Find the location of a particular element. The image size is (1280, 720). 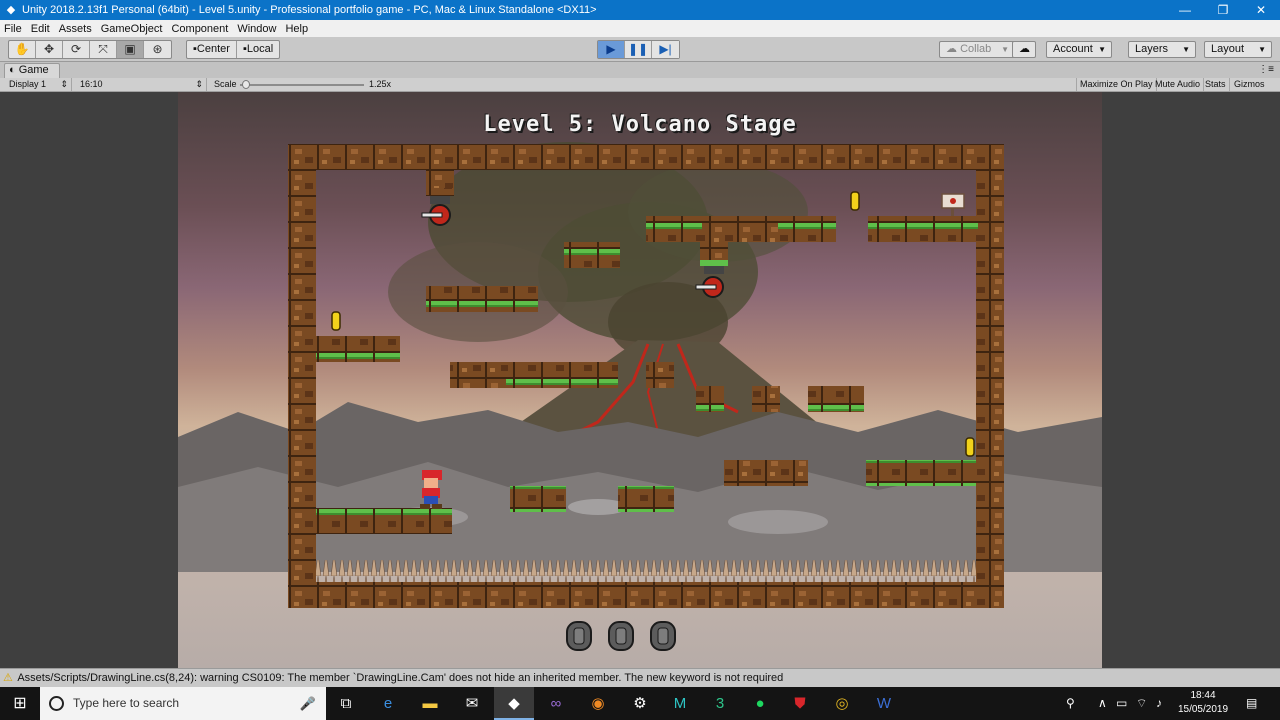

tab-bar: ◐ Game ⋮≡ is located at coordinates (640, 70).